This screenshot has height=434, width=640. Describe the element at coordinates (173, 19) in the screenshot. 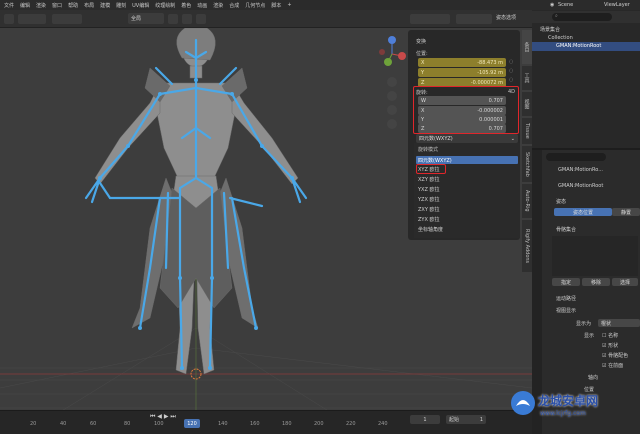

I see `pivot-icon` at that location.